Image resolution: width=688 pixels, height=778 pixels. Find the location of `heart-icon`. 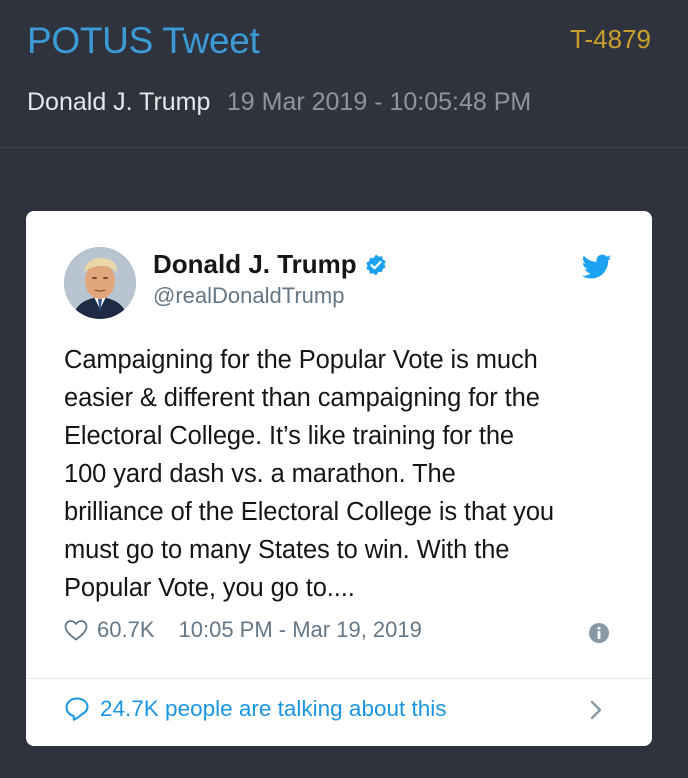

heart-icon is located at coordinates (76, 630).